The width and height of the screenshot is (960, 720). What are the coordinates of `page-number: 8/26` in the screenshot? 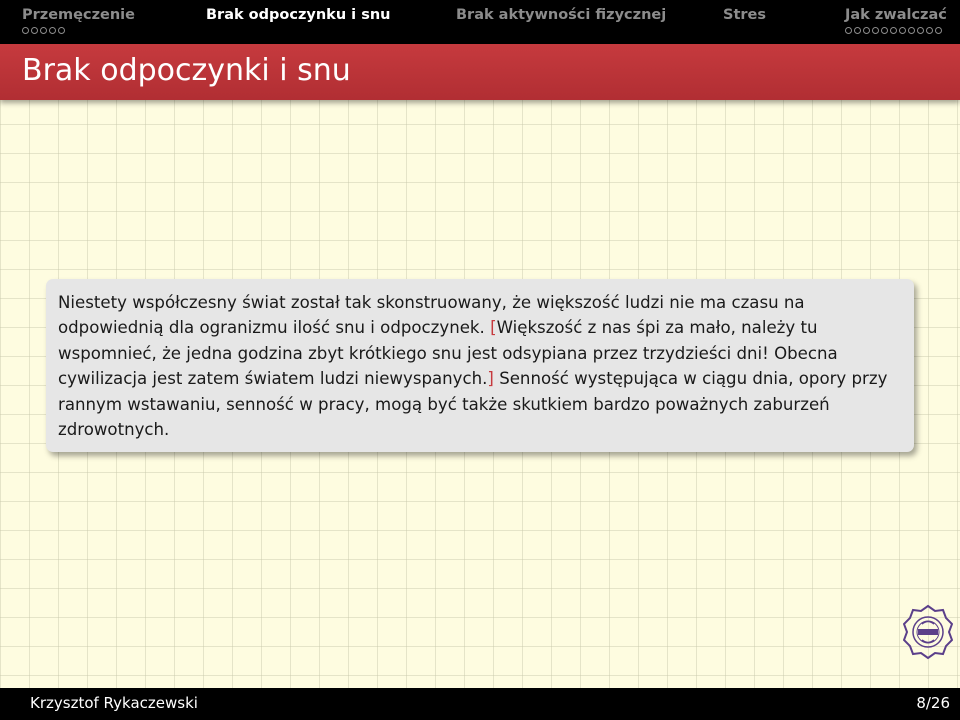 It's located at (933, 703).